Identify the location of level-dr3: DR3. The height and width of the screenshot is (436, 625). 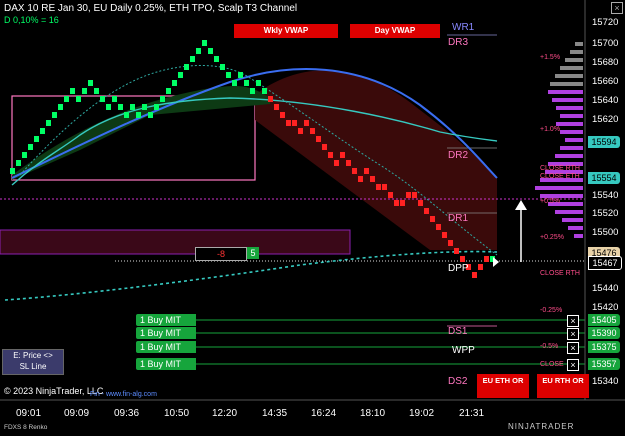
(458, 42).